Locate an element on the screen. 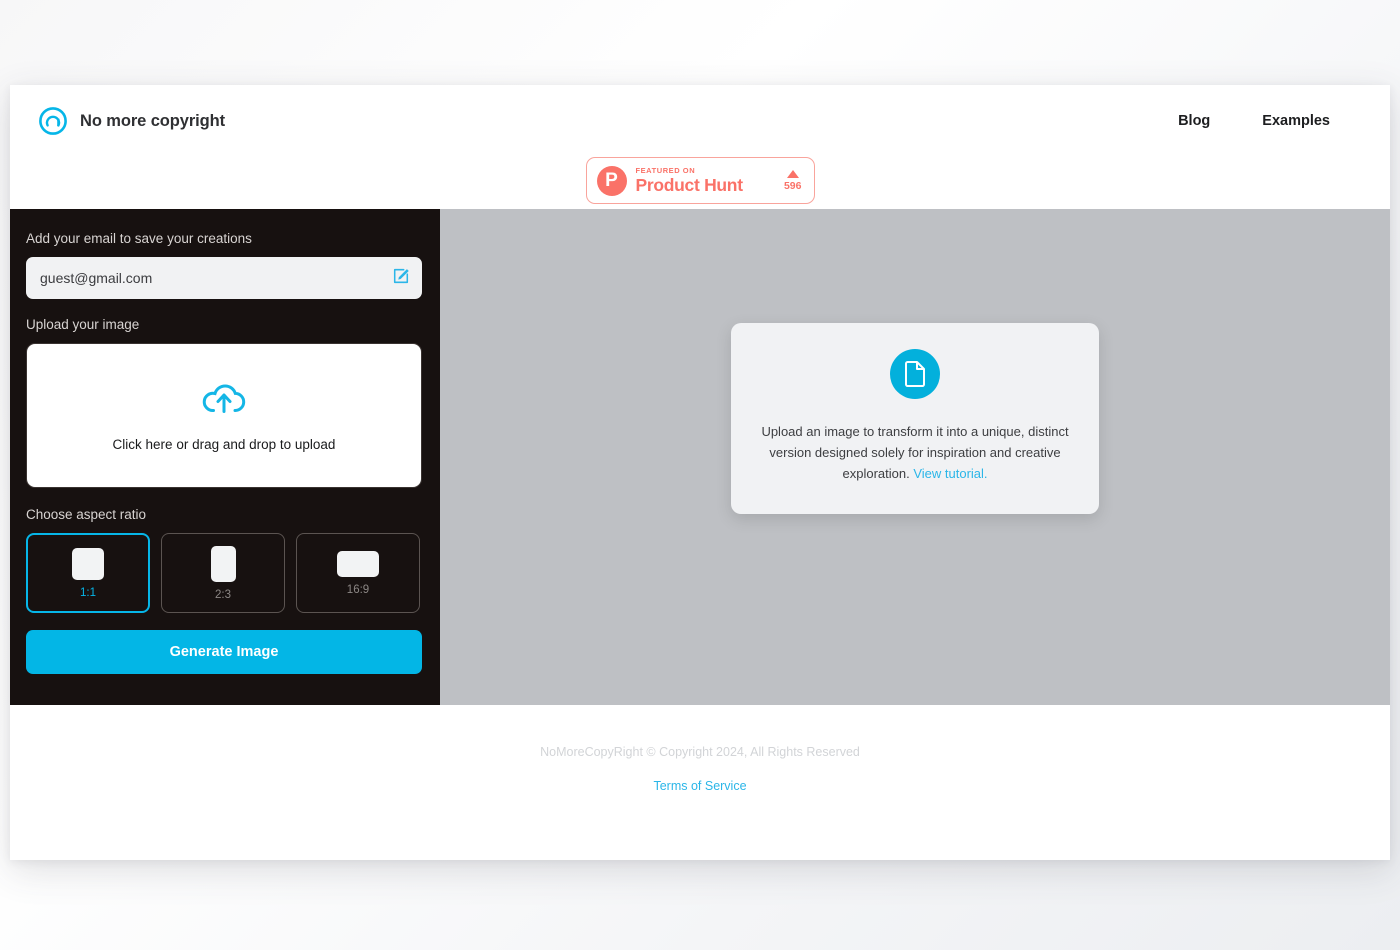 The height and width of the screenshot is (950, 1400). product-hunt-text: FEATURED ON Product Hunt is located at coordinates (705, 180).